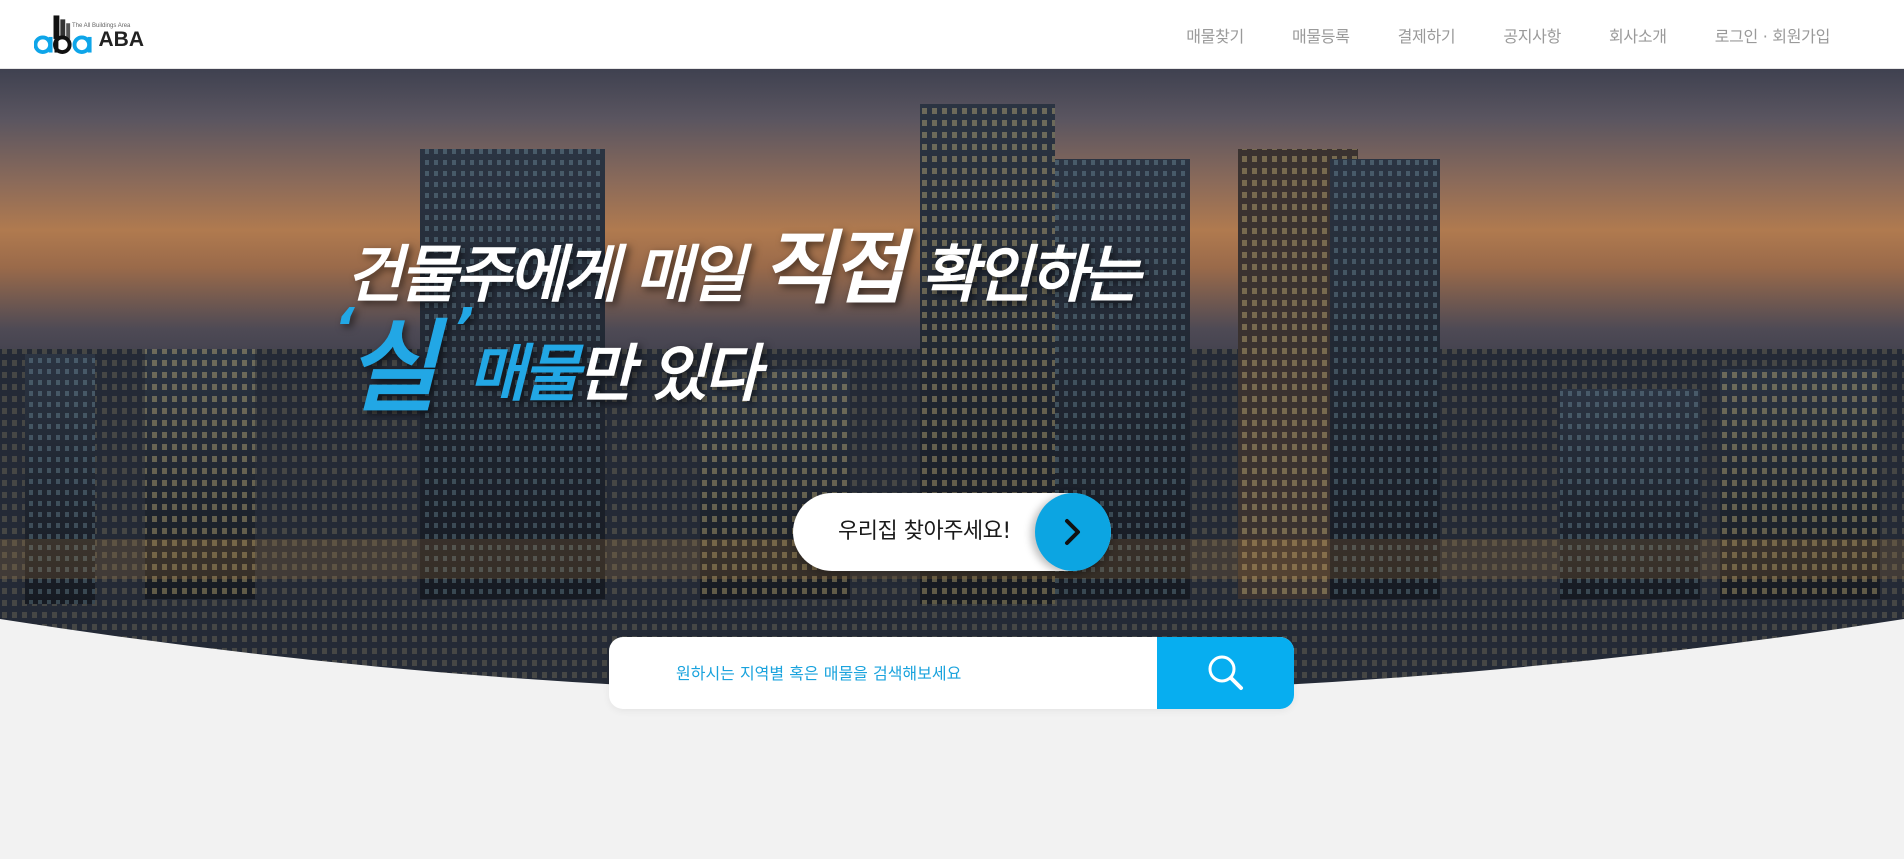 The height and width of the screenshot is (859, 1904). I want to click on quote-open: ‘, so click(344, 328).